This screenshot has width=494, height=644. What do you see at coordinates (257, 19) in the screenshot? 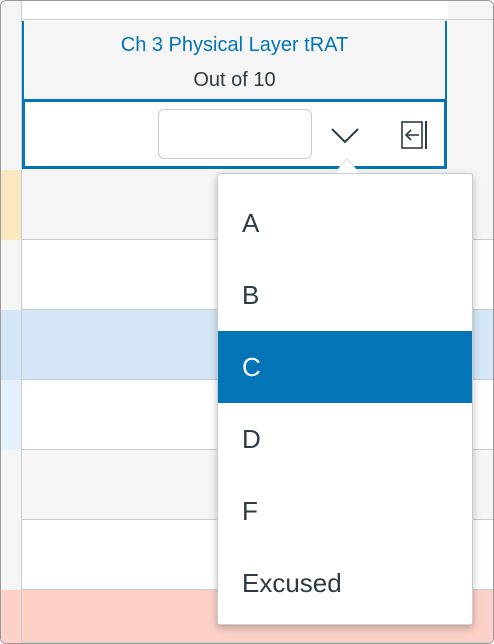
I see `header-divider` at bounding box center [257, 19].